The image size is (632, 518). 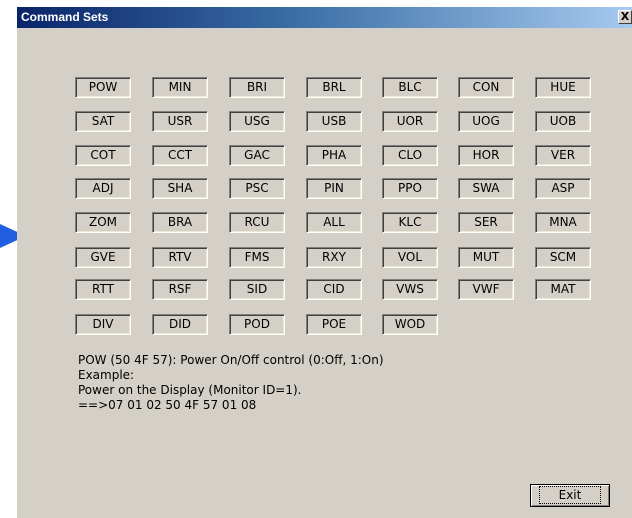 I want to click on command-button-asp: ASP, so click(x=563, y=188).